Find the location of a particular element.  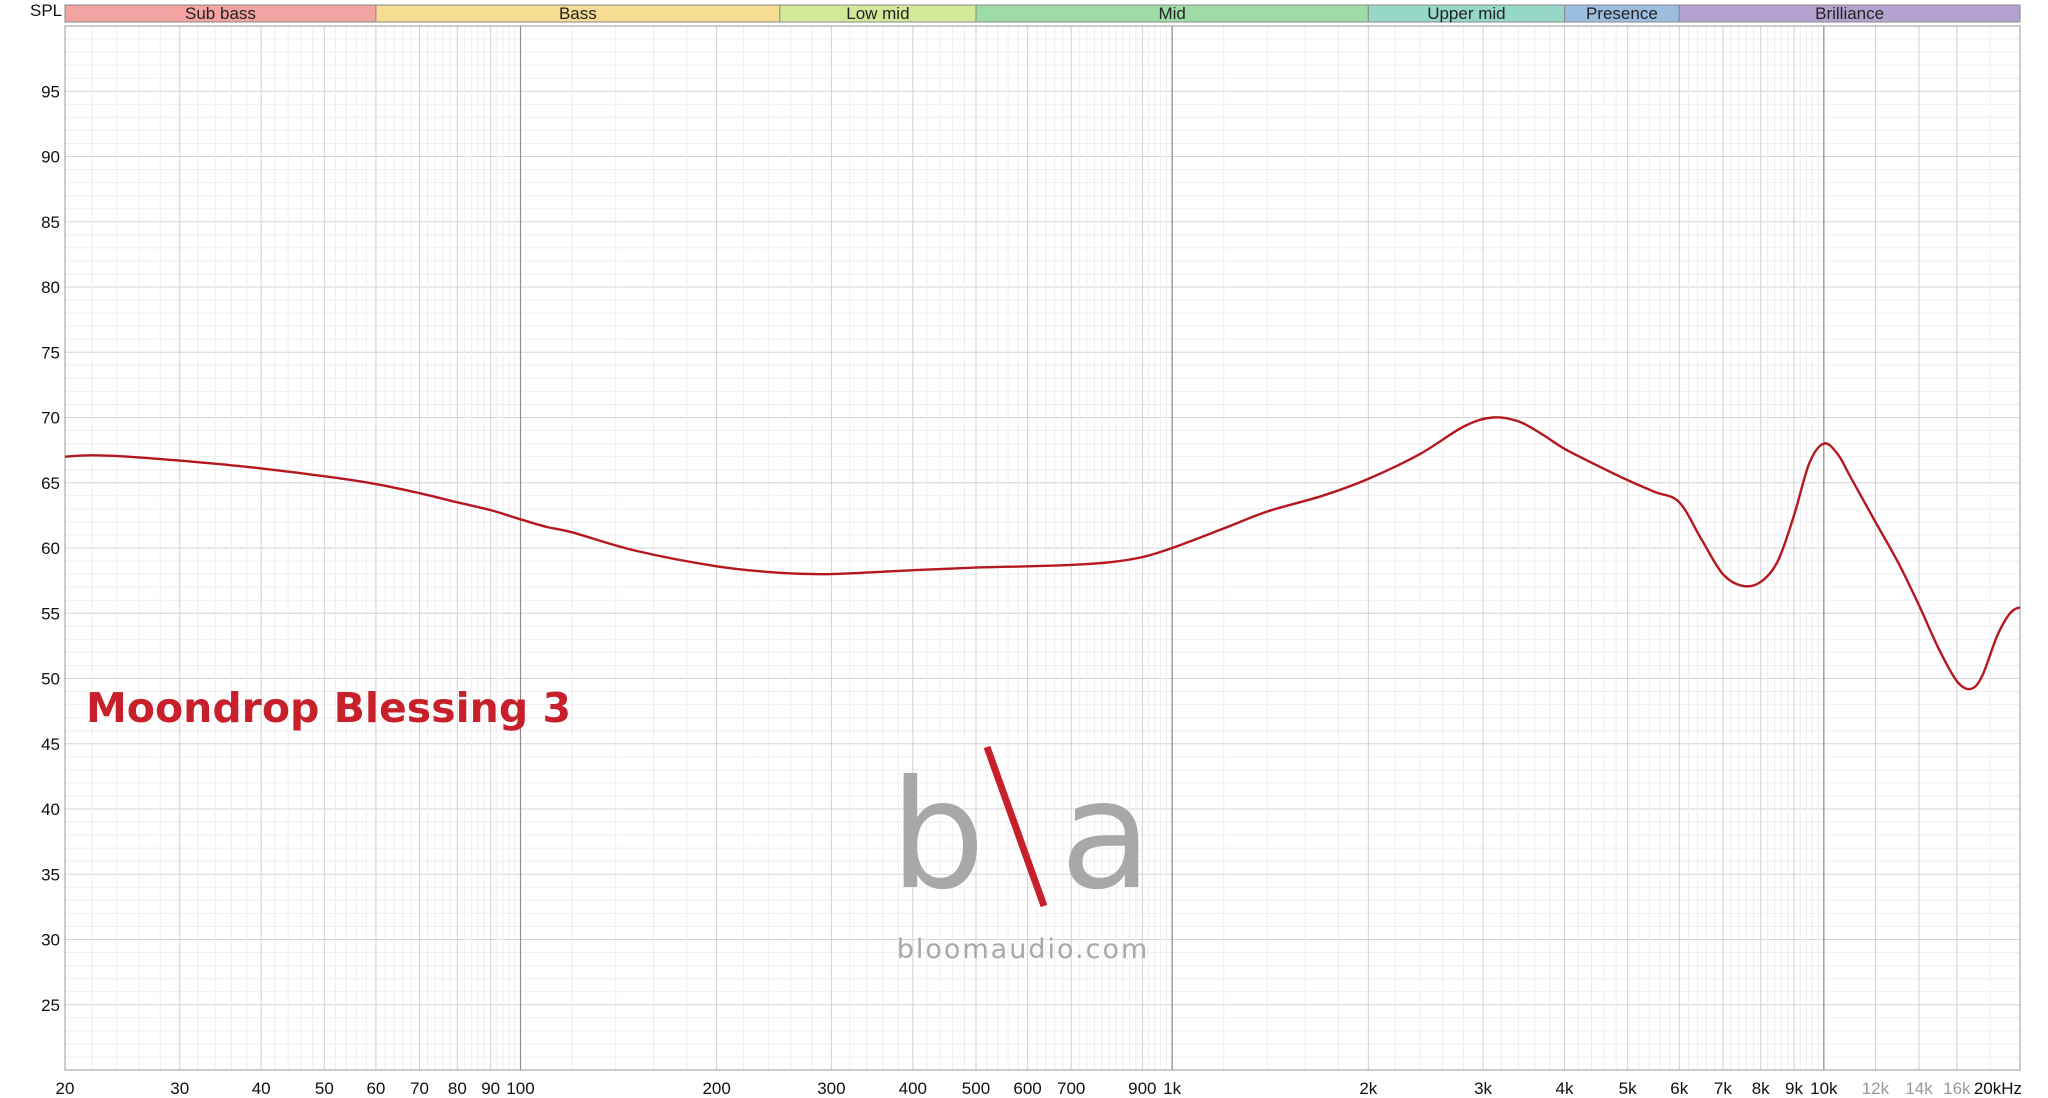

y-tick-label: 90 is located at coordinates (50, 157).